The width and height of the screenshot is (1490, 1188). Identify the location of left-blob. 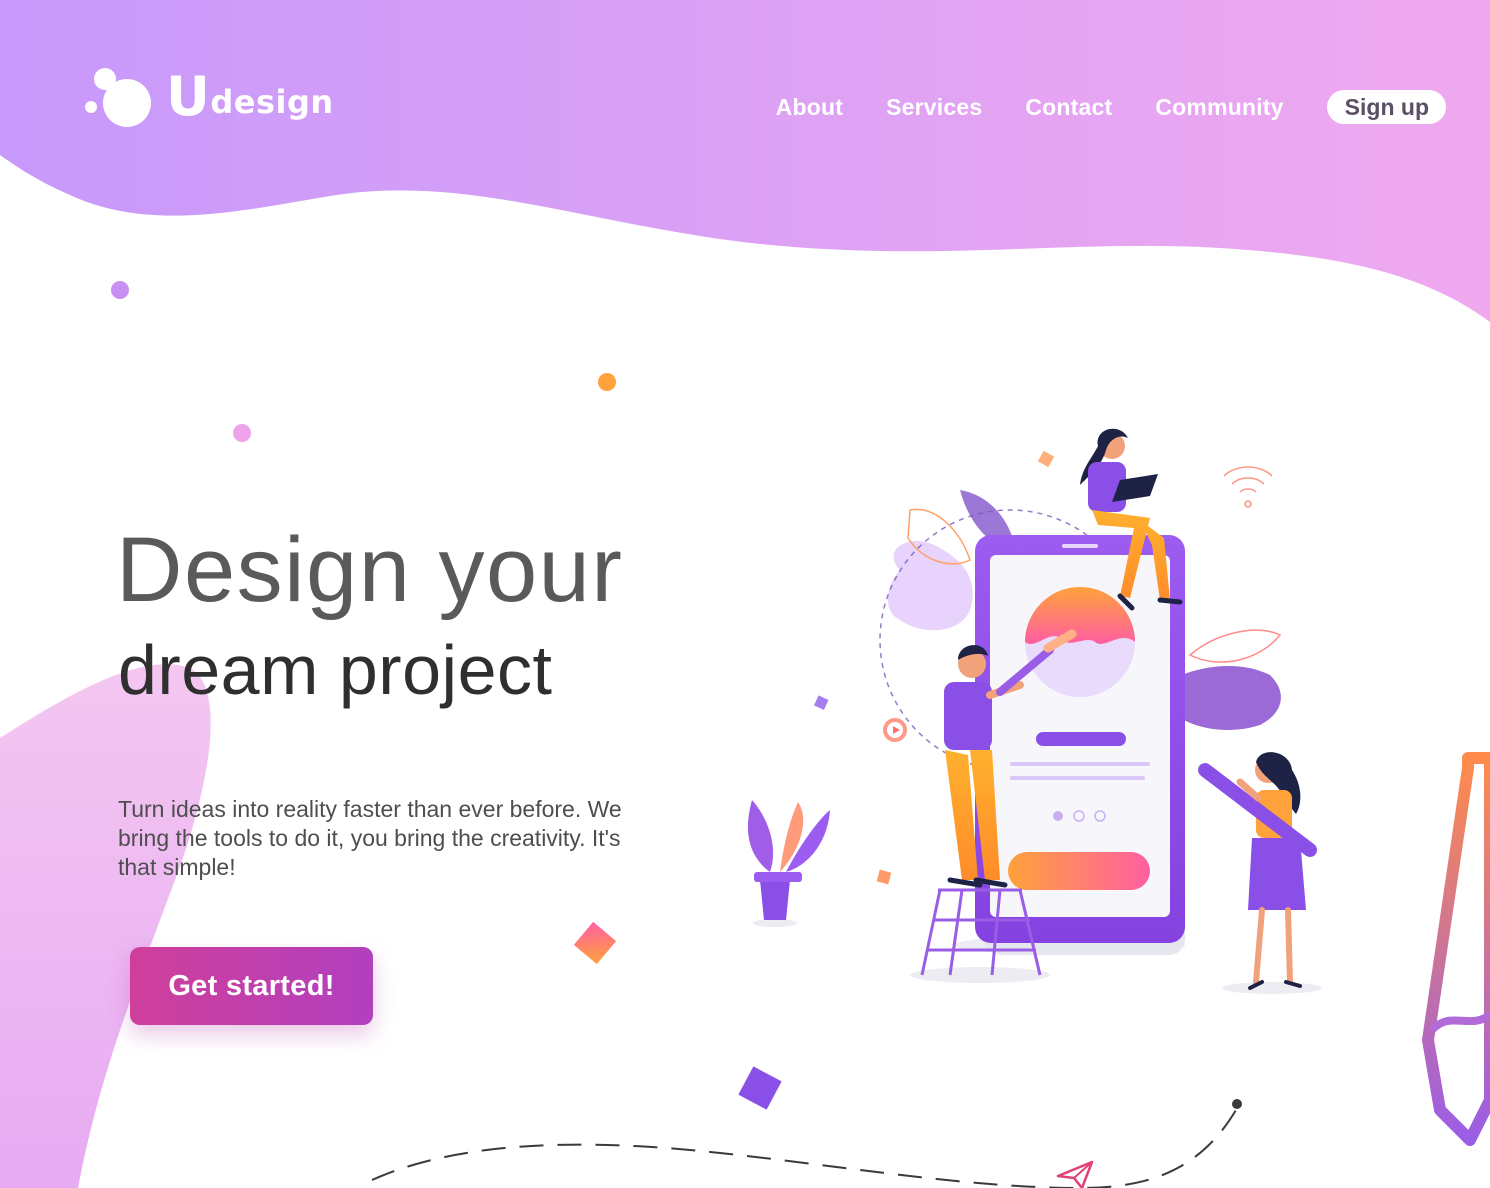
(105, 926).